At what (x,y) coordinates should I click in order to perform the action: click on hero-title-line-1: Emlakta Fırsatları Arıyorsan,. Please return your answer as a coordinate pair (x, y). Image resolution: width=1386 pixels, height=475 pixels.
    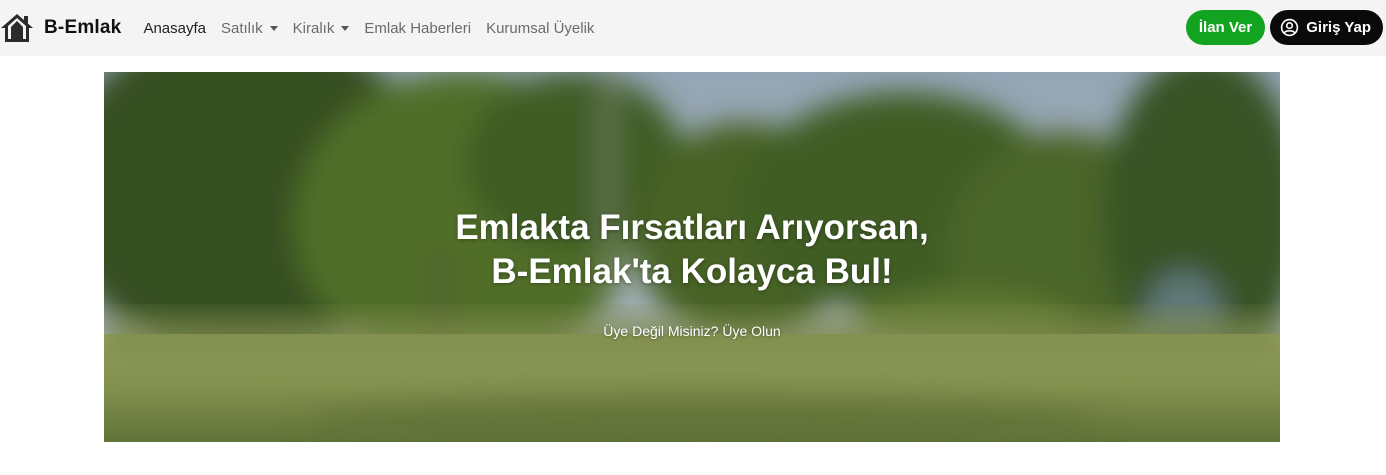
    Looking at the image, I should click on (692, 227).